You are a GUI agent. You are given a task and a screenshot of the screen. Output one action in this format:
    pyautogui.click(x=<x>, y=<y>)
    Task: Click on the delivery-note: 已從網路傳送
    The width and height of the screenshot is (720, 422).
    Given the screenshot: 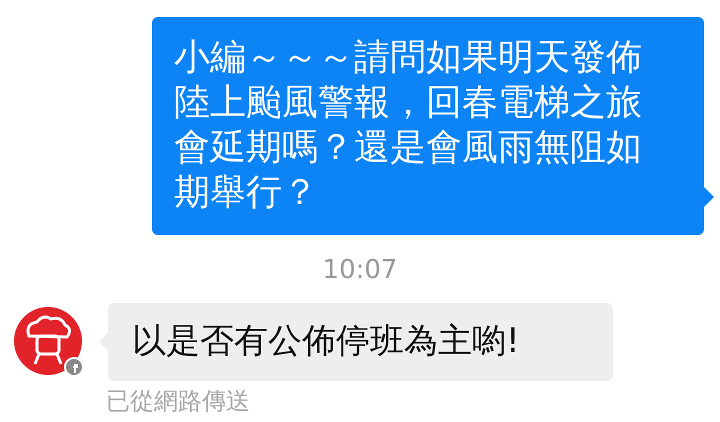 What is the action you would take?
    pyautogui.click(x=178, y=401)
    